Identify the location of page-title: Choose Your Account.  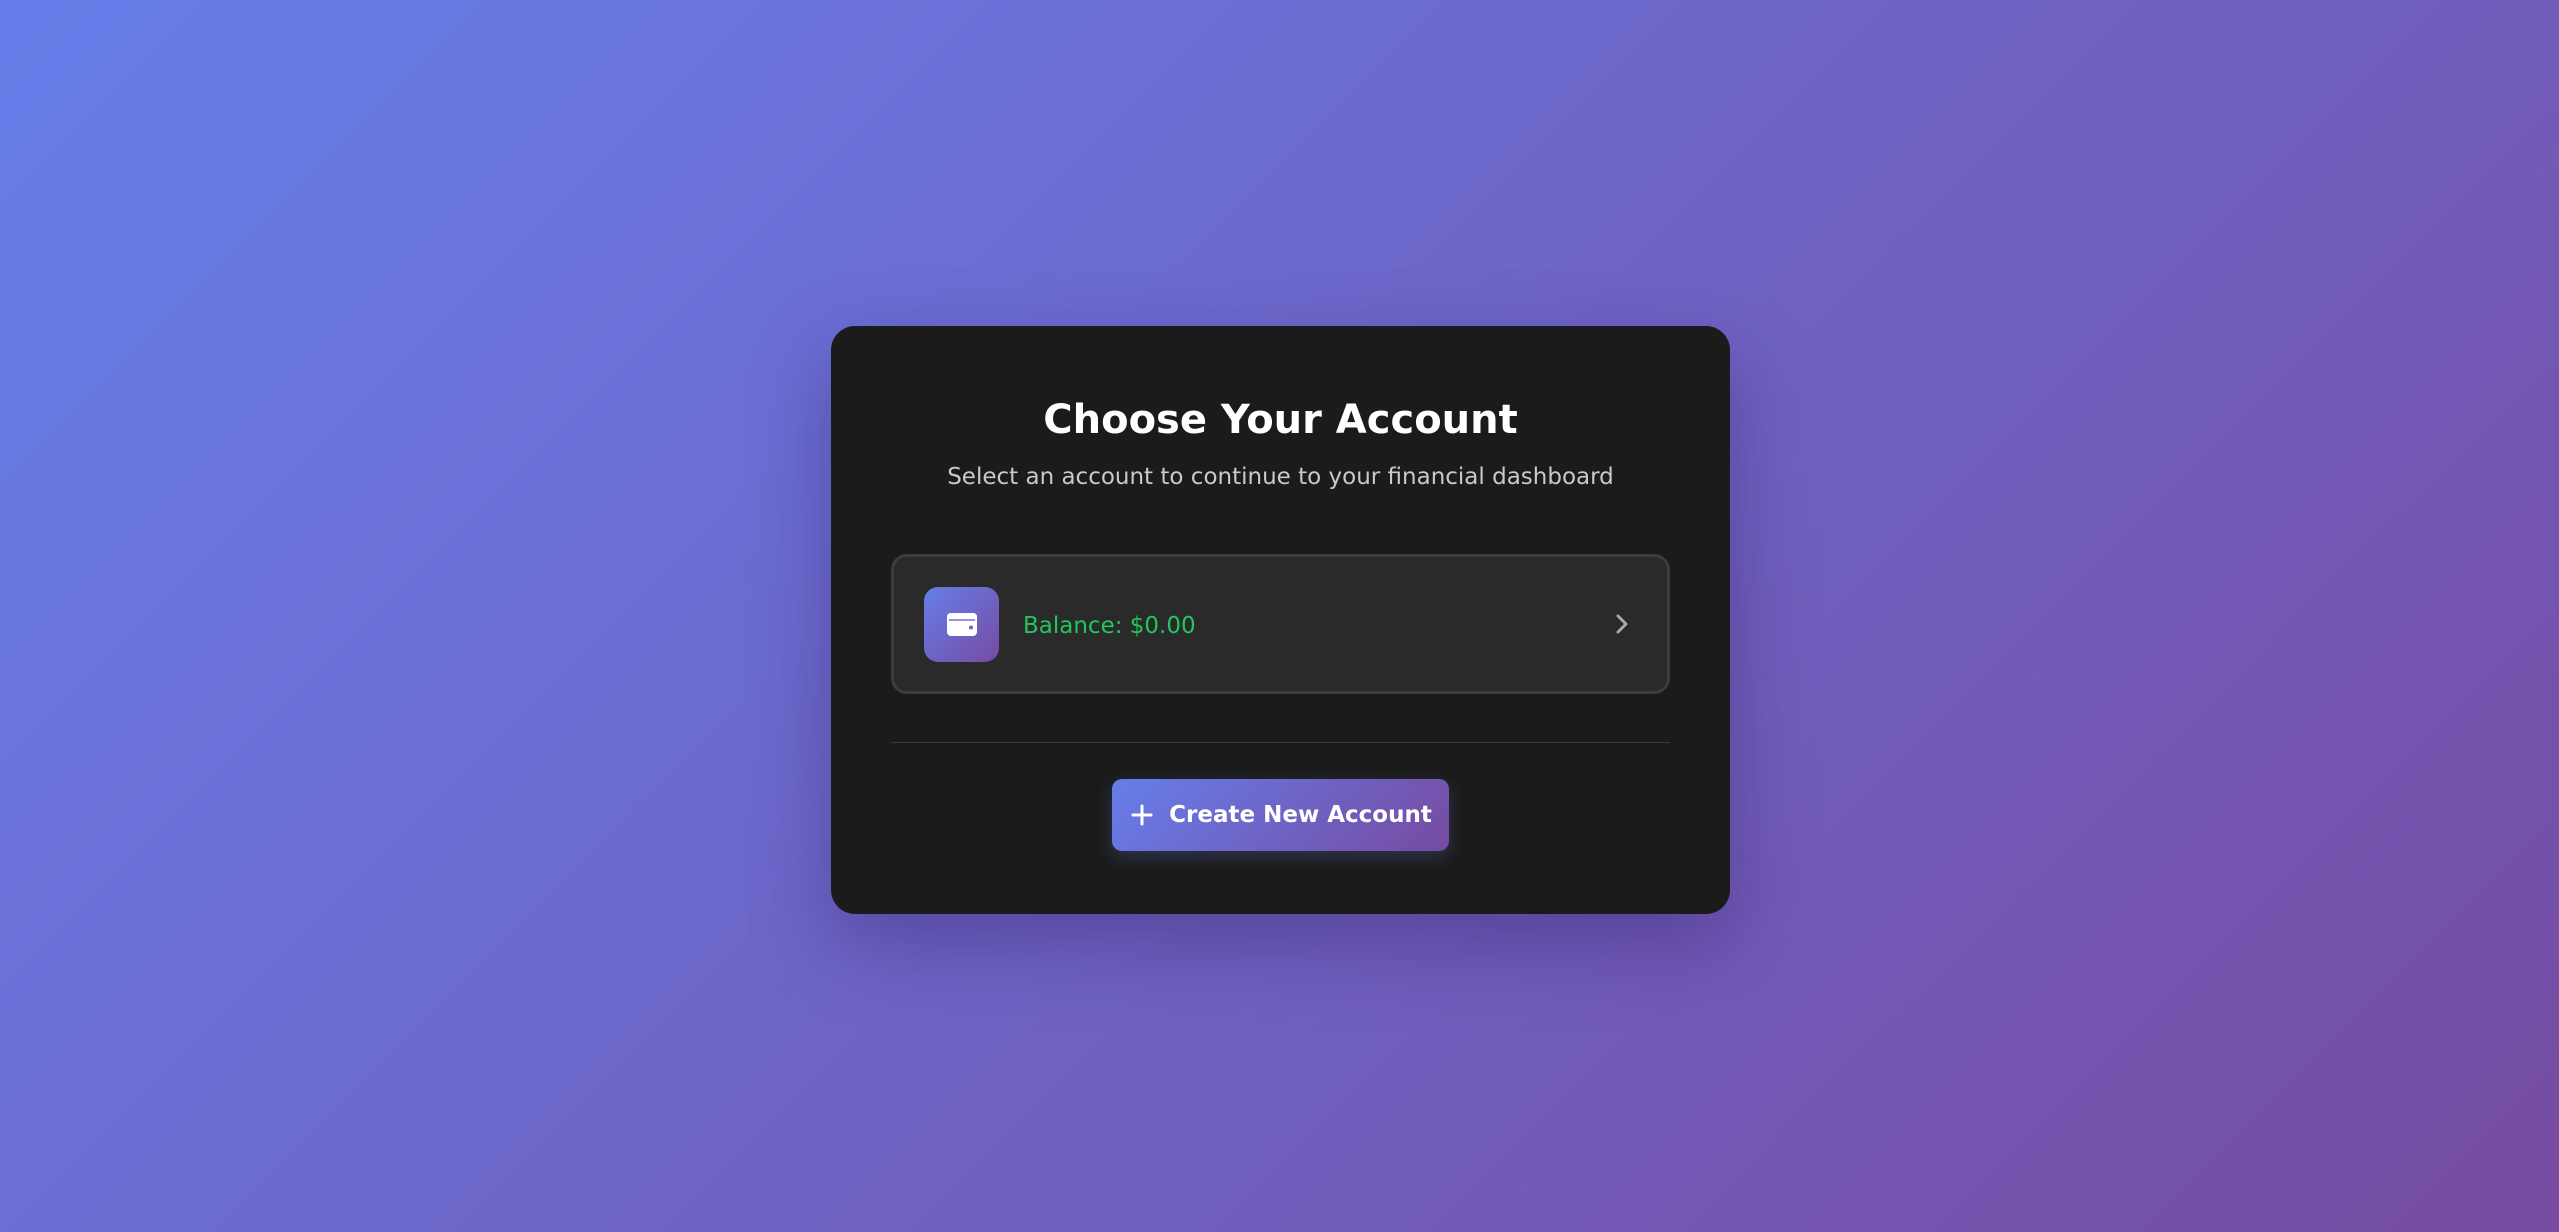
(1280, 420).